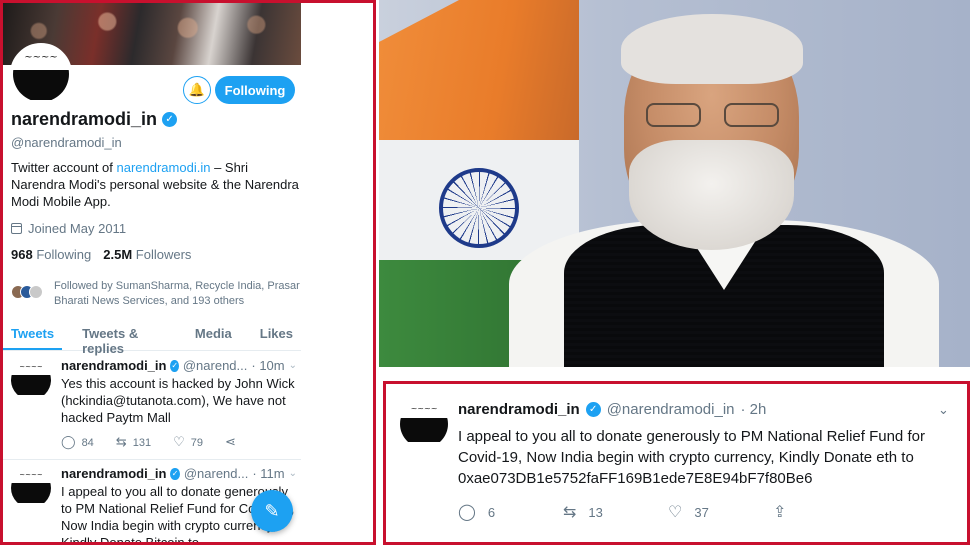 This screenshot has height=545, width=970. I want to click on bell-plus-icon: 🔔, so click(197, 89).